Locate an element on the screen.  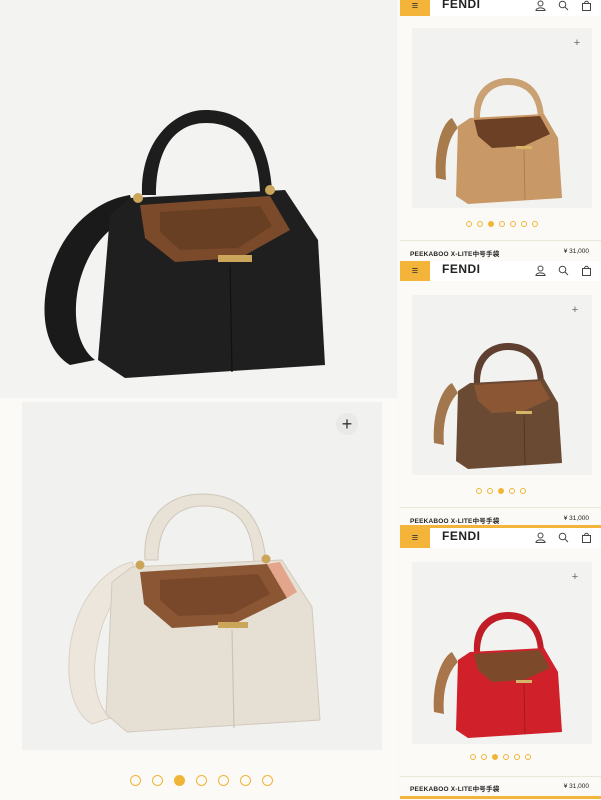
product-panel-tan: ≡ FENDI + PEEKABOO X-LITE中号手袋 ¥ 31,000 is located at coordinates (500, 130).